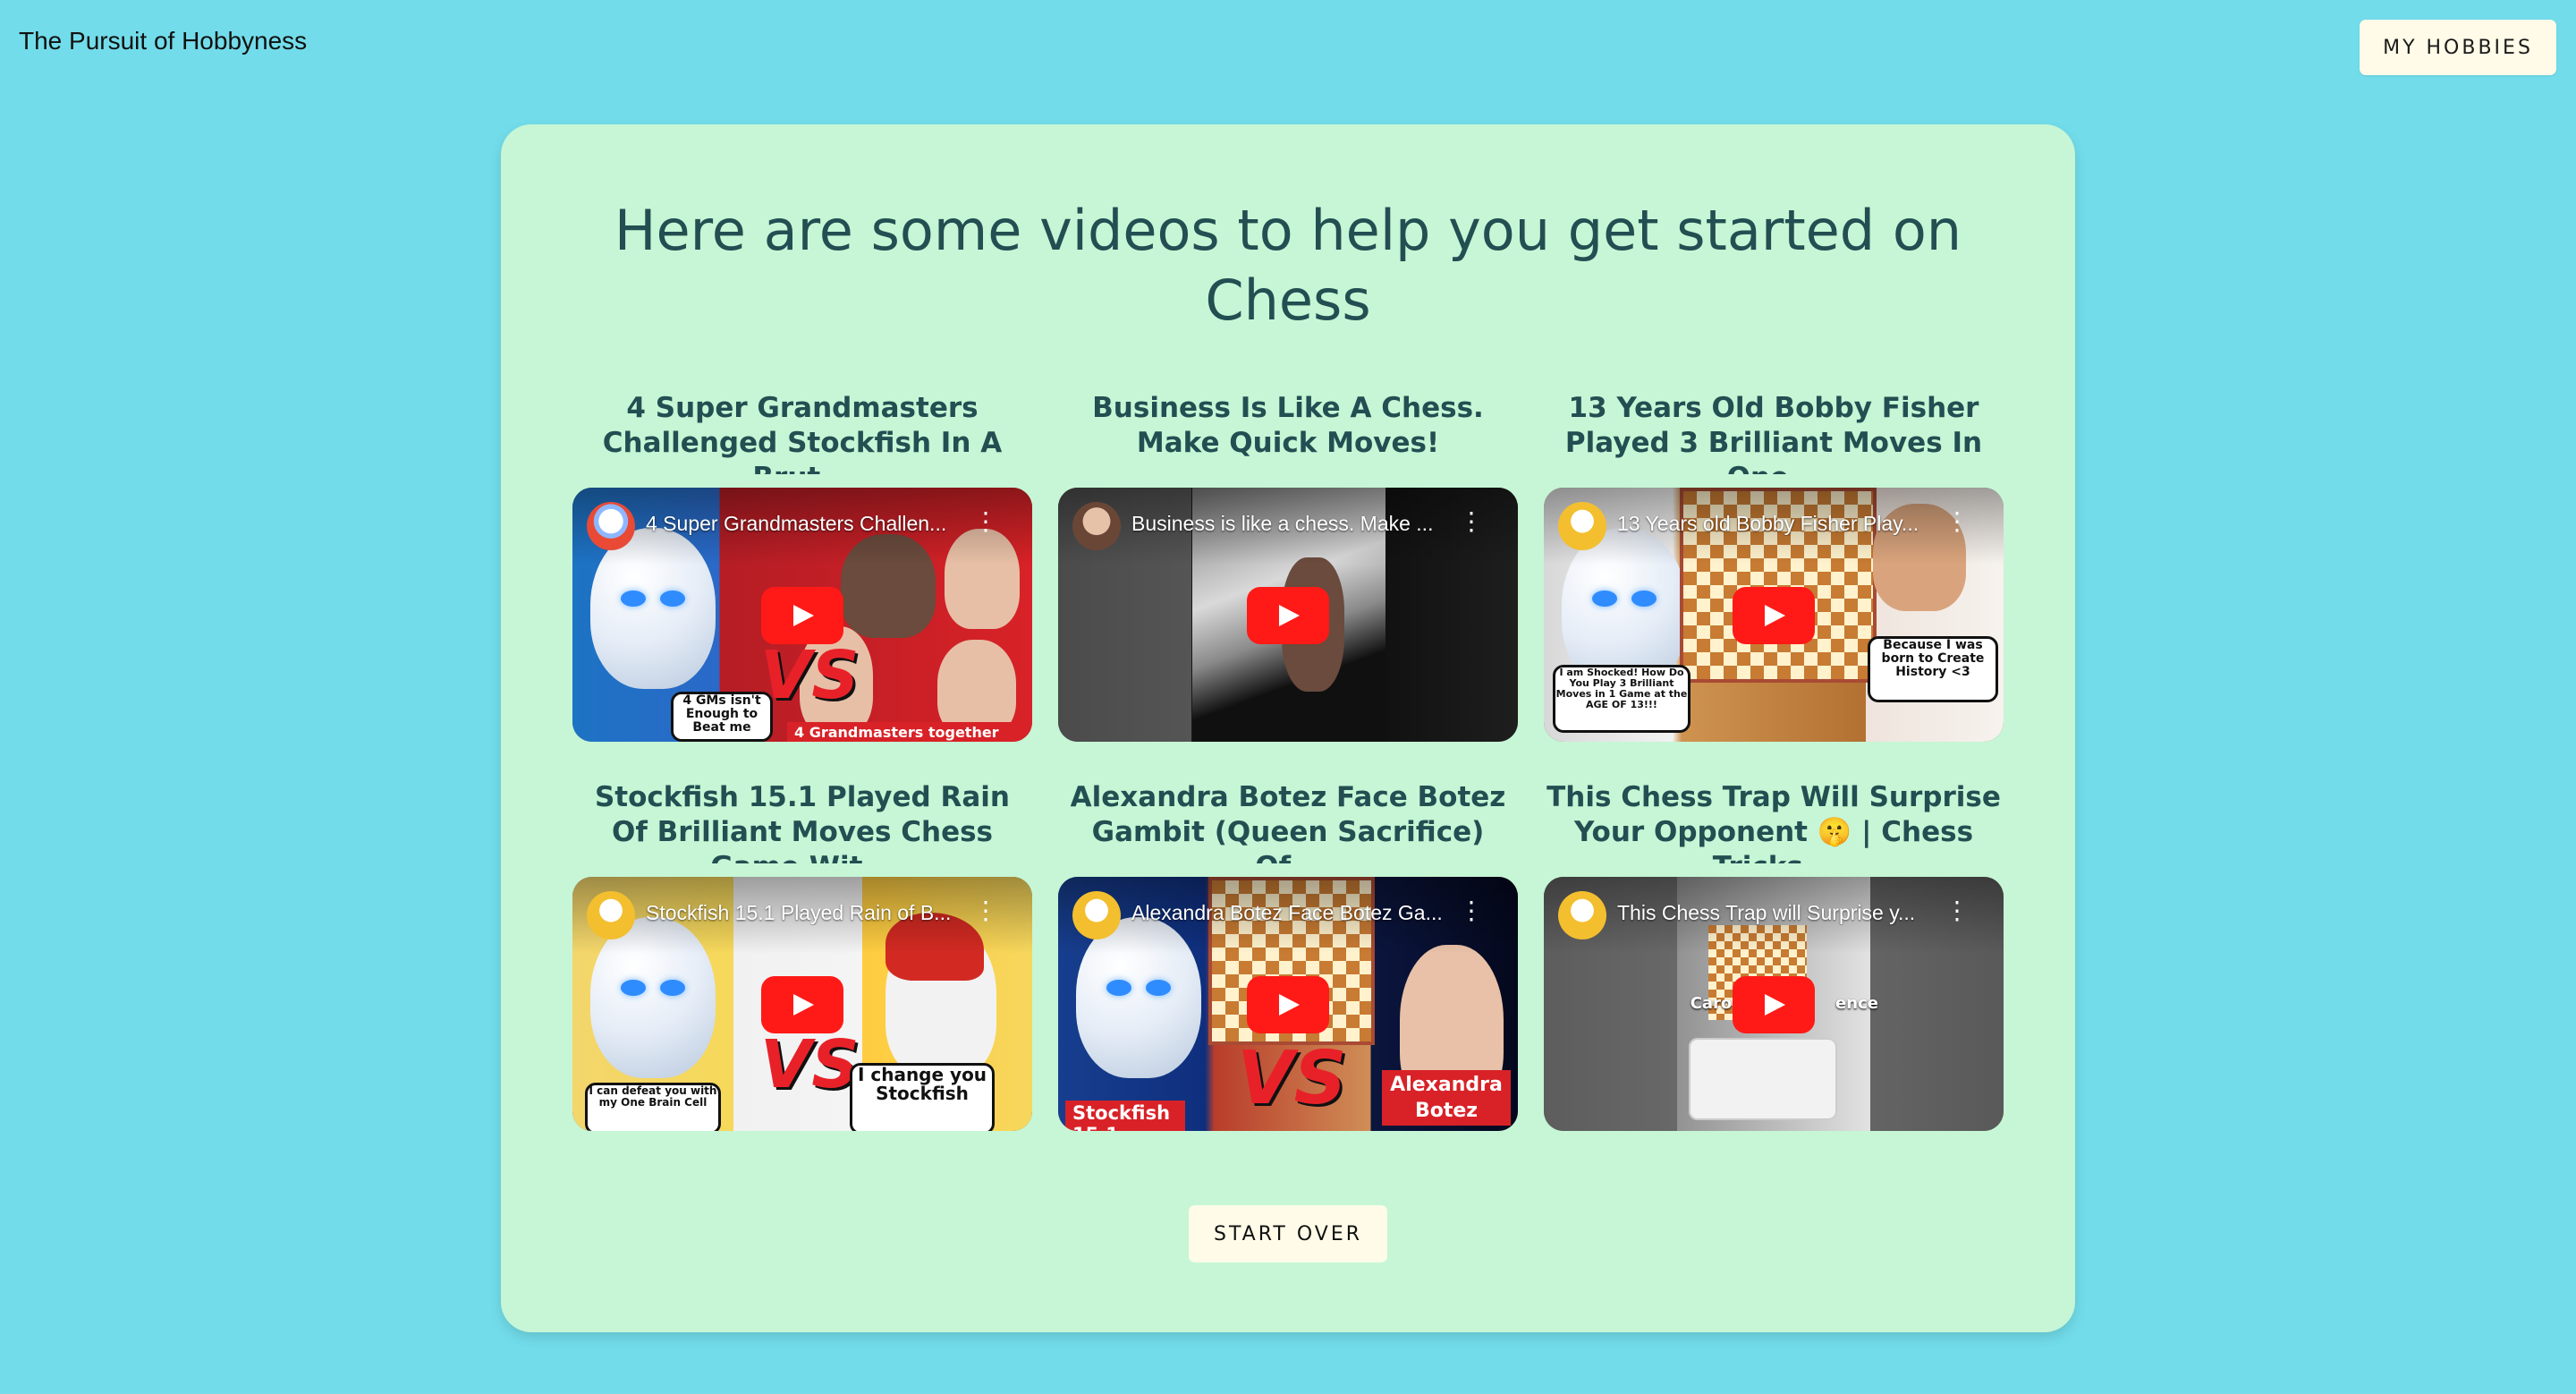 This screenshot has height=1394, width=2576. Describe the element at coordinates (1856, 1003) in the screenshot. I see `thumbnail-caption: ence` at that location.